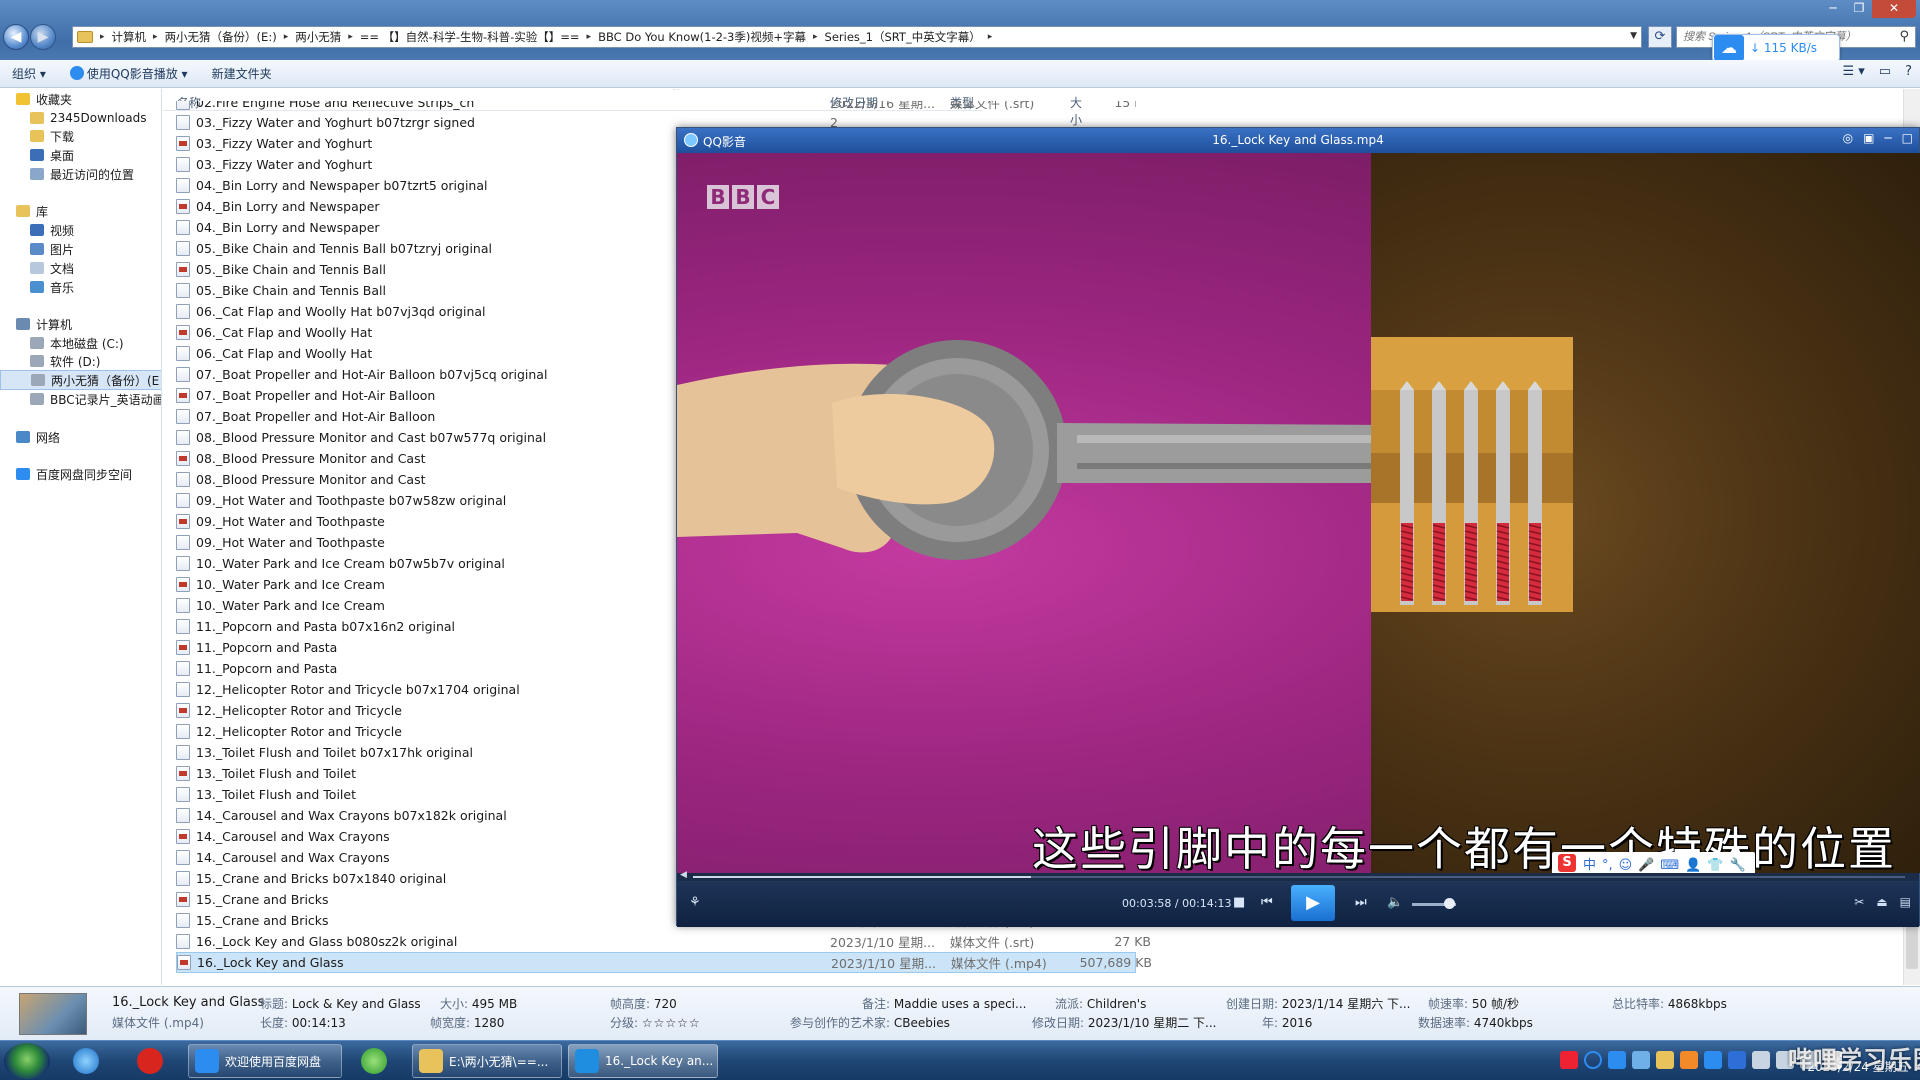 This screenshot has height=1080, width=1920. I want to click on breadcrumb-series1: Series_1（SRT_中英文字幕）, so click(903, 37).